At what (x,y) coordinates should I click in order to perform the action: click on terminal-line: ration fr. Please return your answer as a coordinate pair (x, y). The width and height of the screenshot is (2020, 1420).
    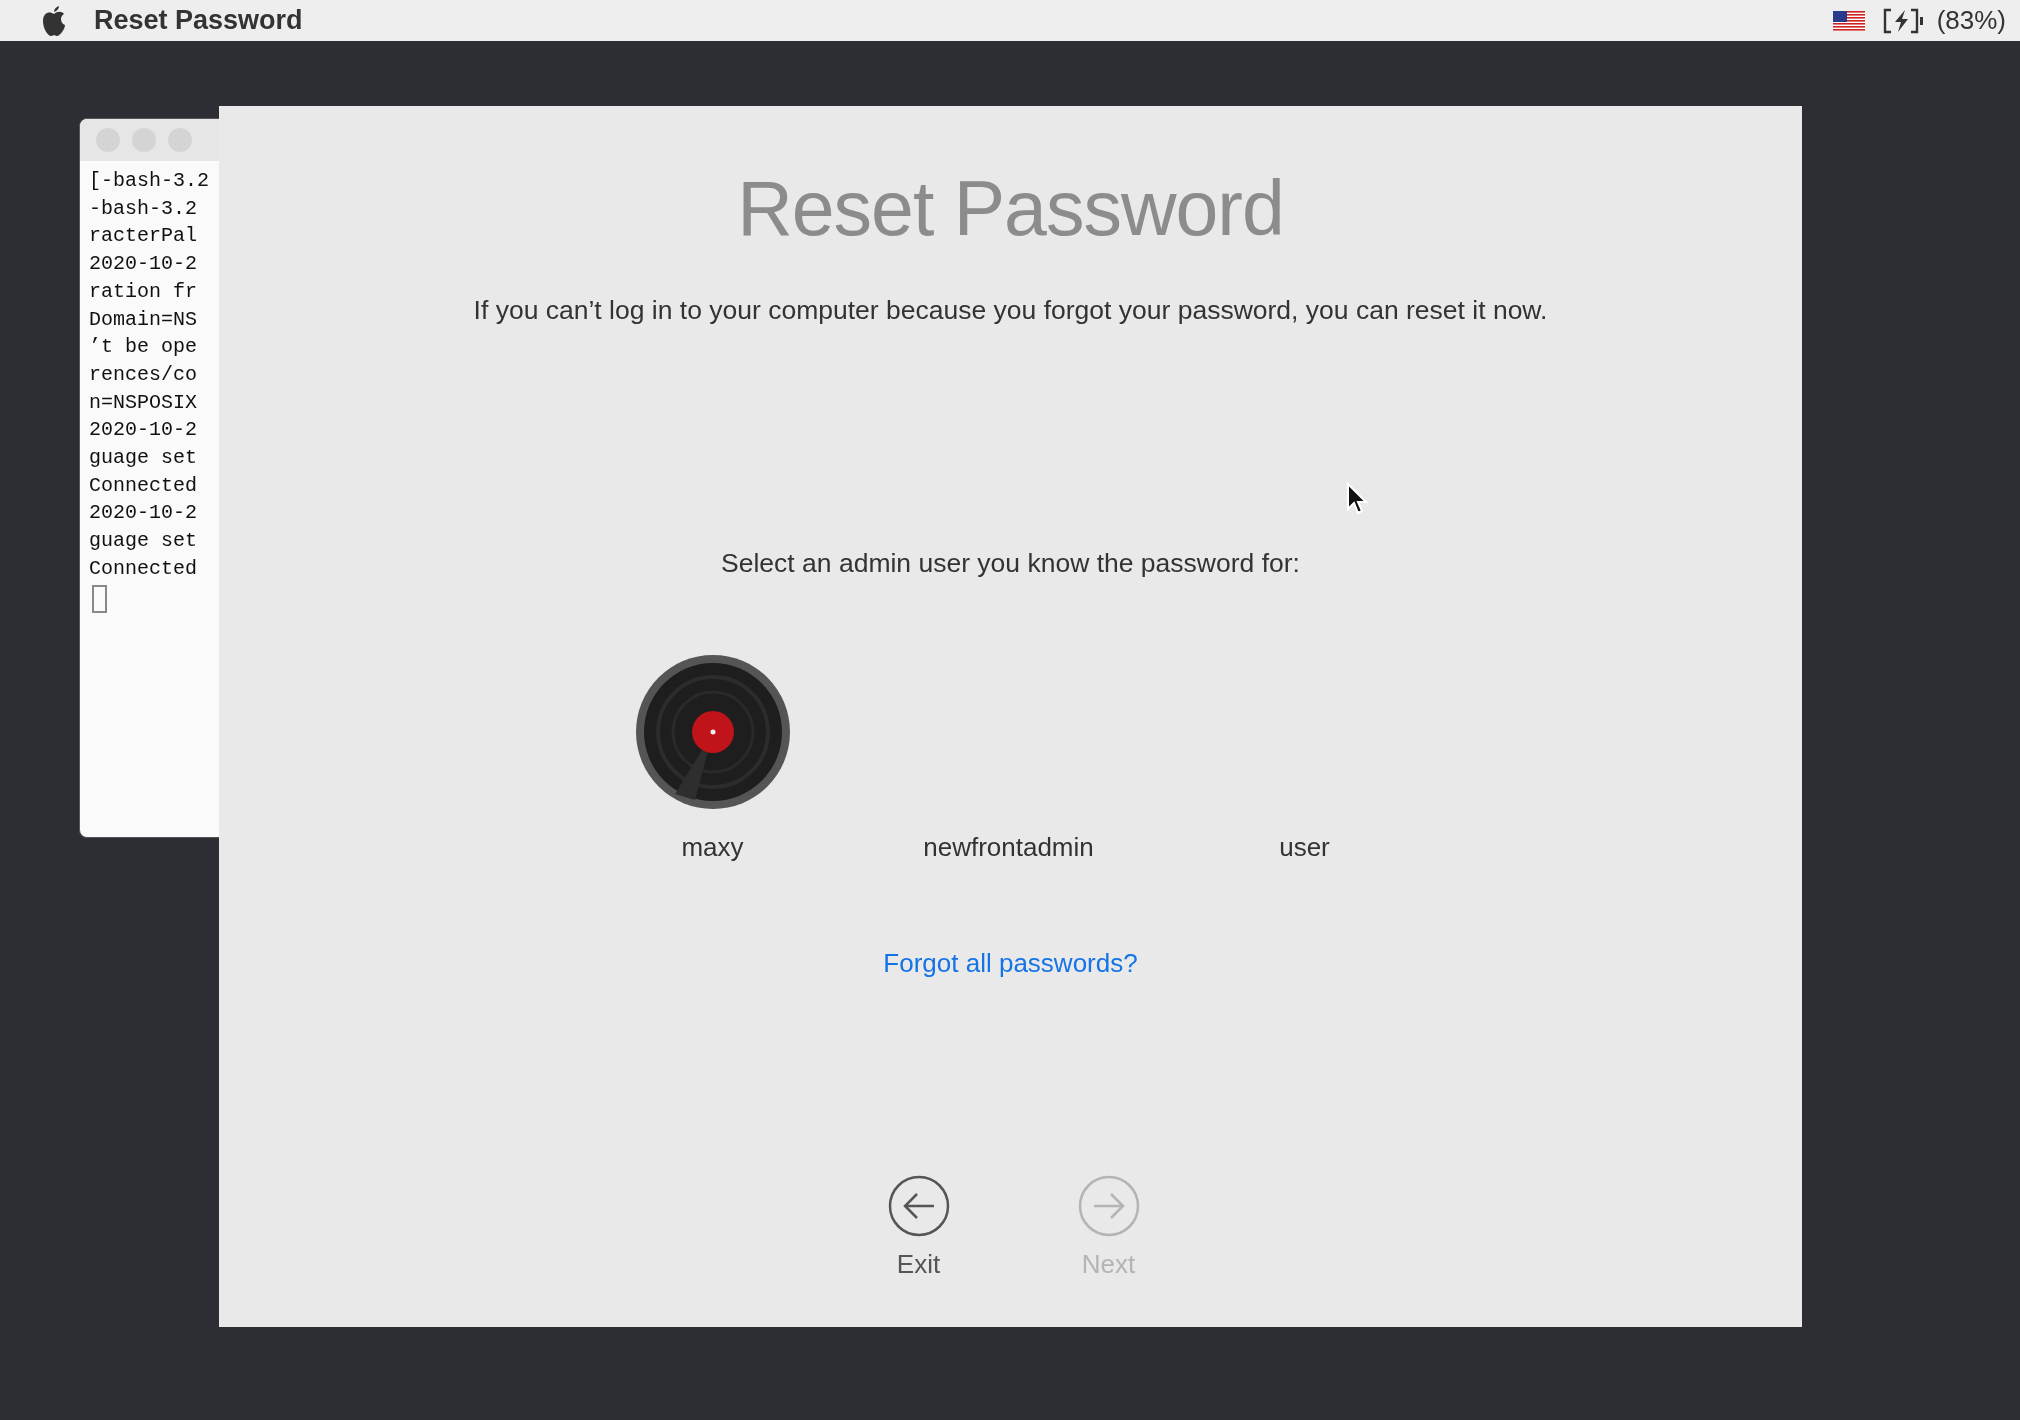
    Looking at the image, I should click on (143, 291).